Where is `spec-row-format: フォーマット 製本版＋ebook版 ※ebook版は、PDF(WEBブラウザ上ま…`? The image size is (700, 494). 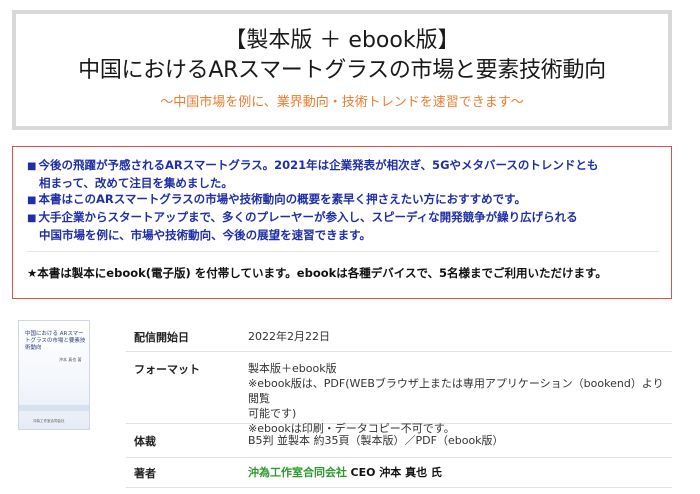 spec-row-format: フォーマット 製本版＋ebook版 ※ebook版は、PDF(WEBブラウザ上ま… is located at coordinates (399, 393).